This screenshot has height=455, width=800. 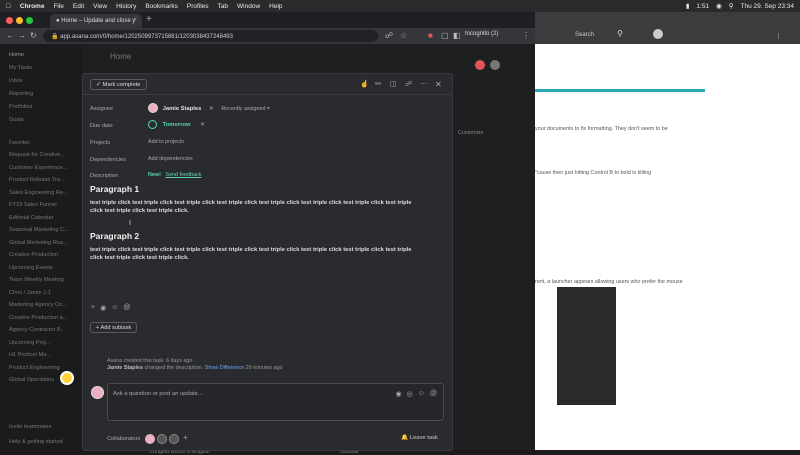 I want to click on recently-assigned-dropdown: Recently assigned, so click(x=243, y=109).